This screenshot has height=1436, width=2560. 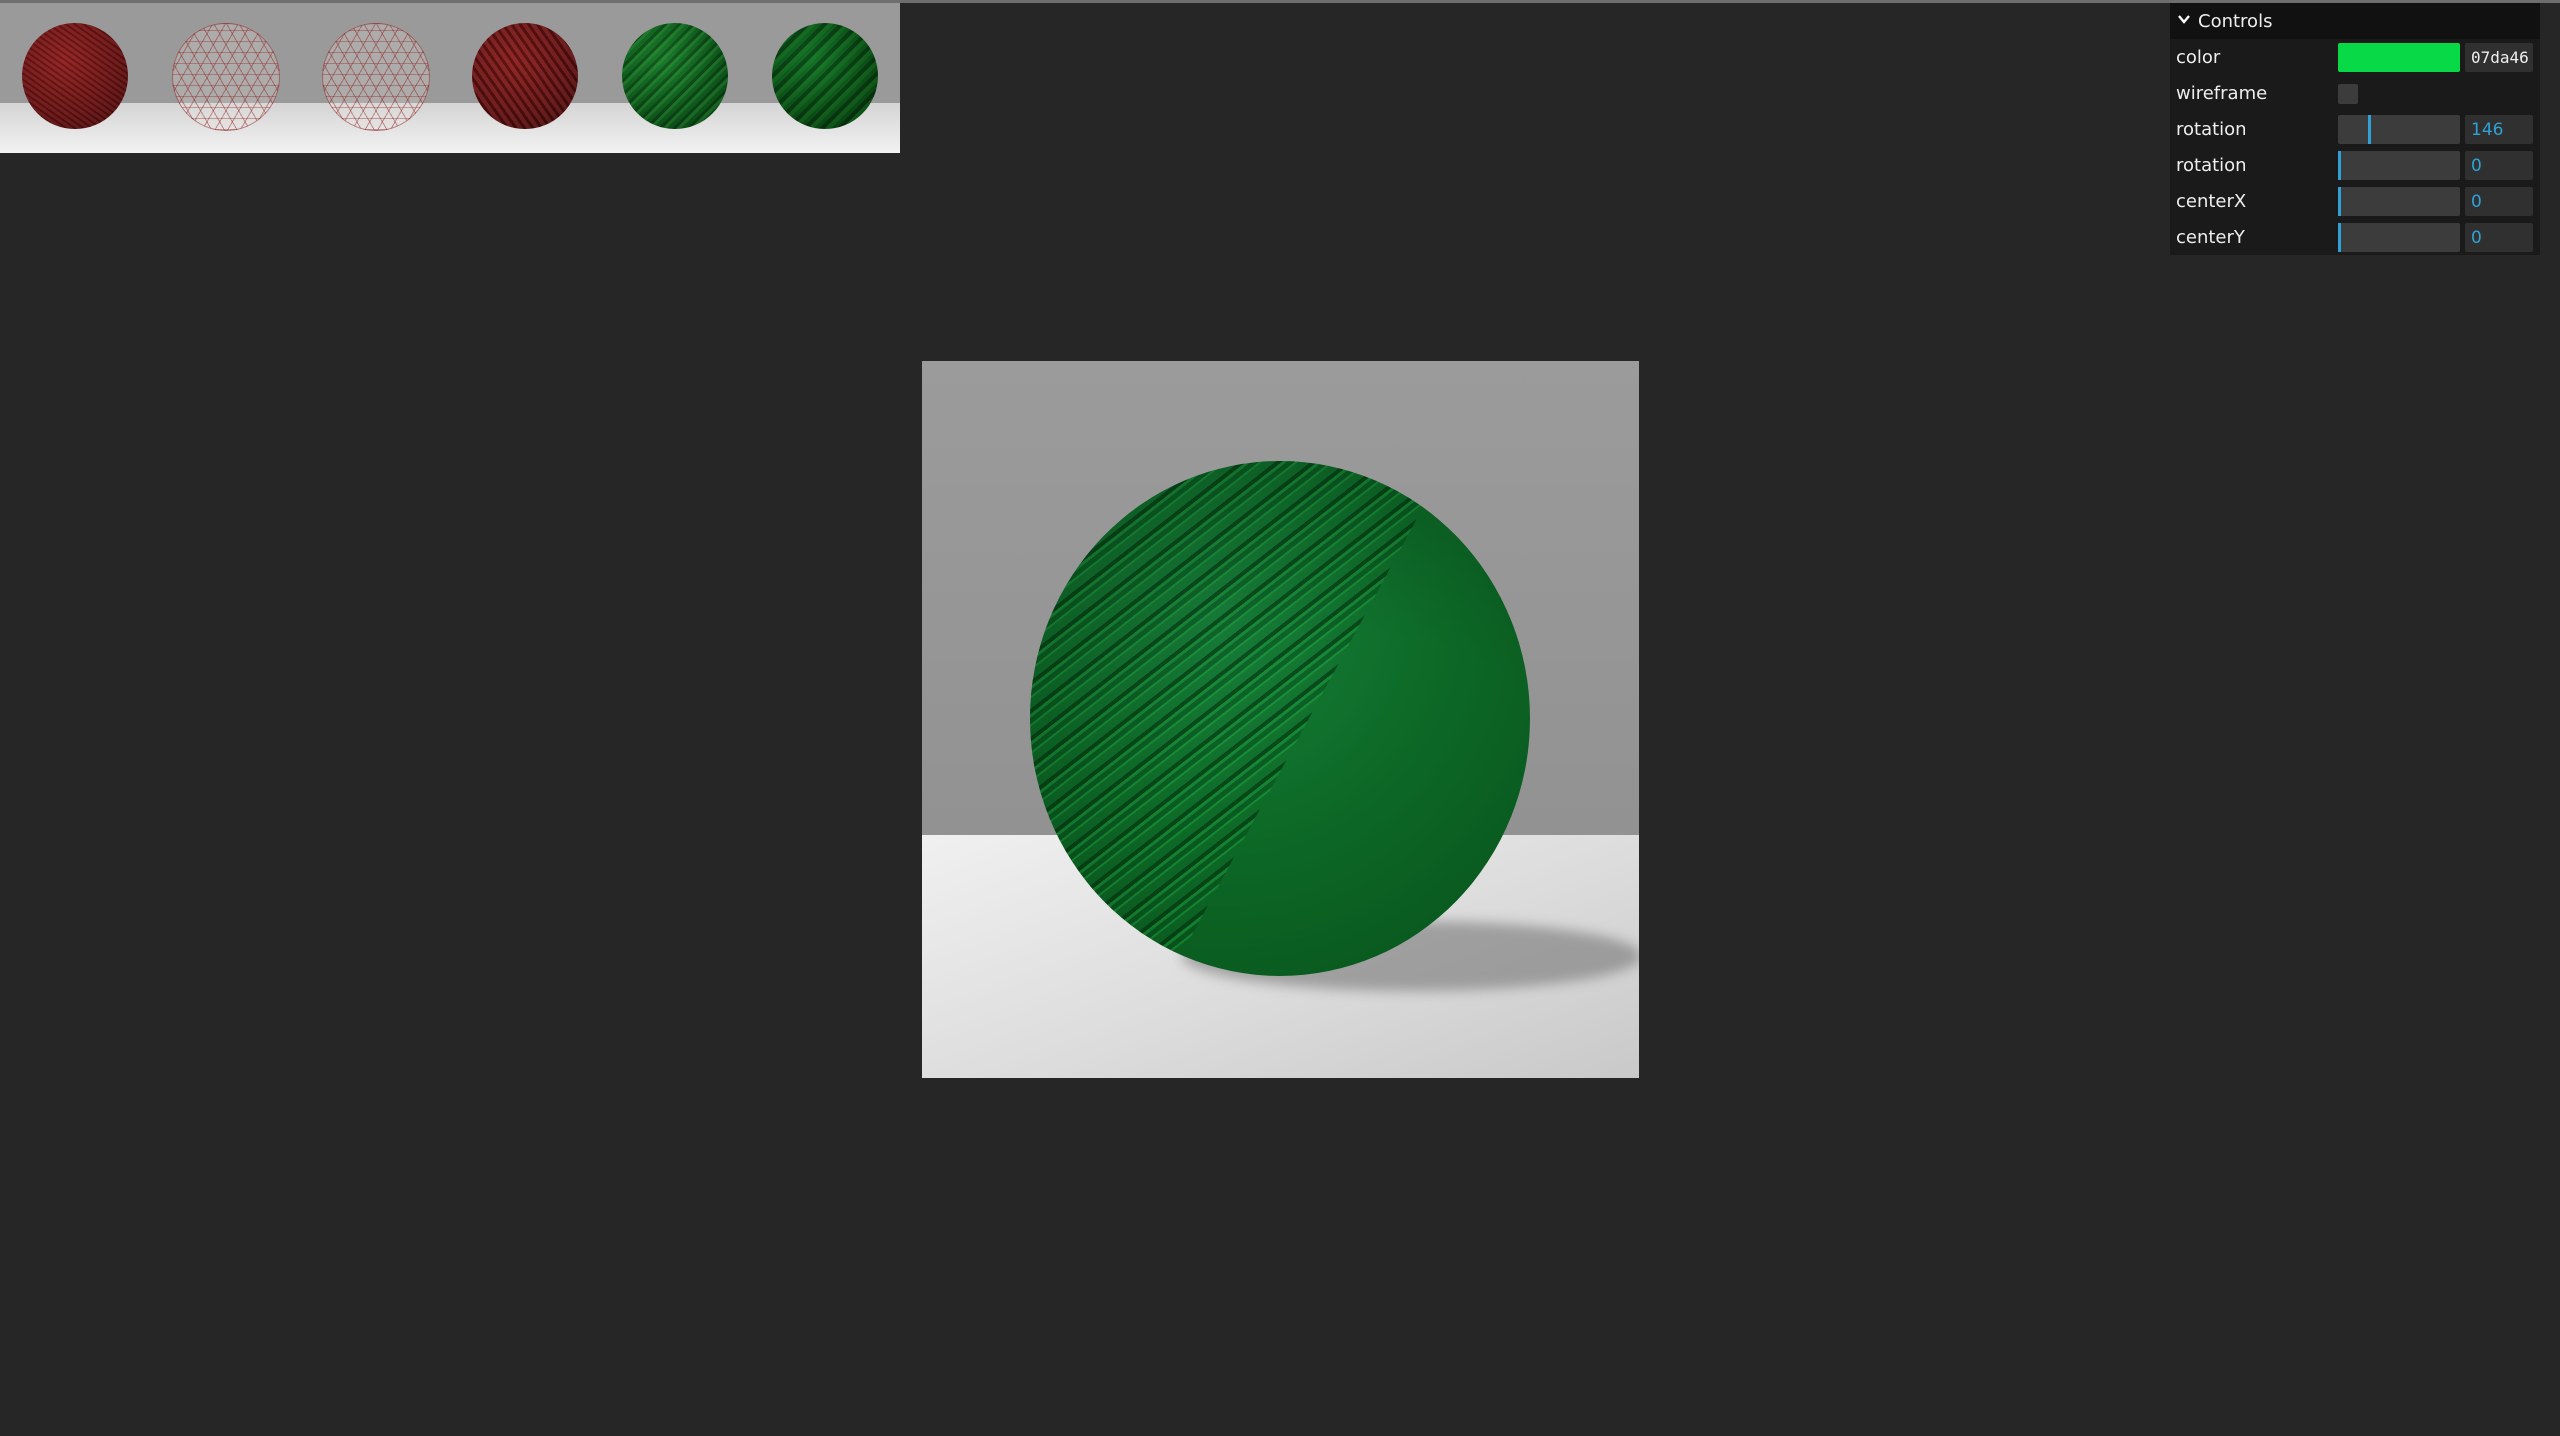 I want to click on thumbnail-red-striped-sphere, so click(x=525, y=78).